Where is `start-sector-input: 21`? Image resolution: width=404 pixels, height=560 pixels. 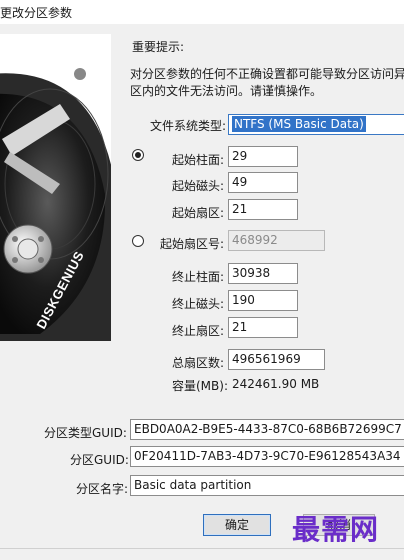 start-sector-input: 21 is located at coordinates (263, 209).